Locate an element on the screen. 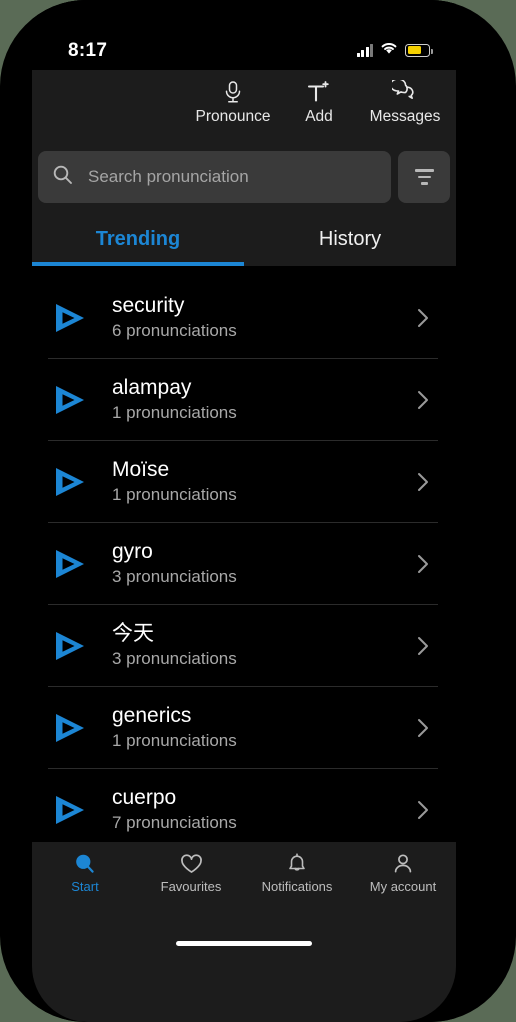 The width and height of the screenshot is (516, 1022). status-bar-icons is located at coordinates (394, 50).